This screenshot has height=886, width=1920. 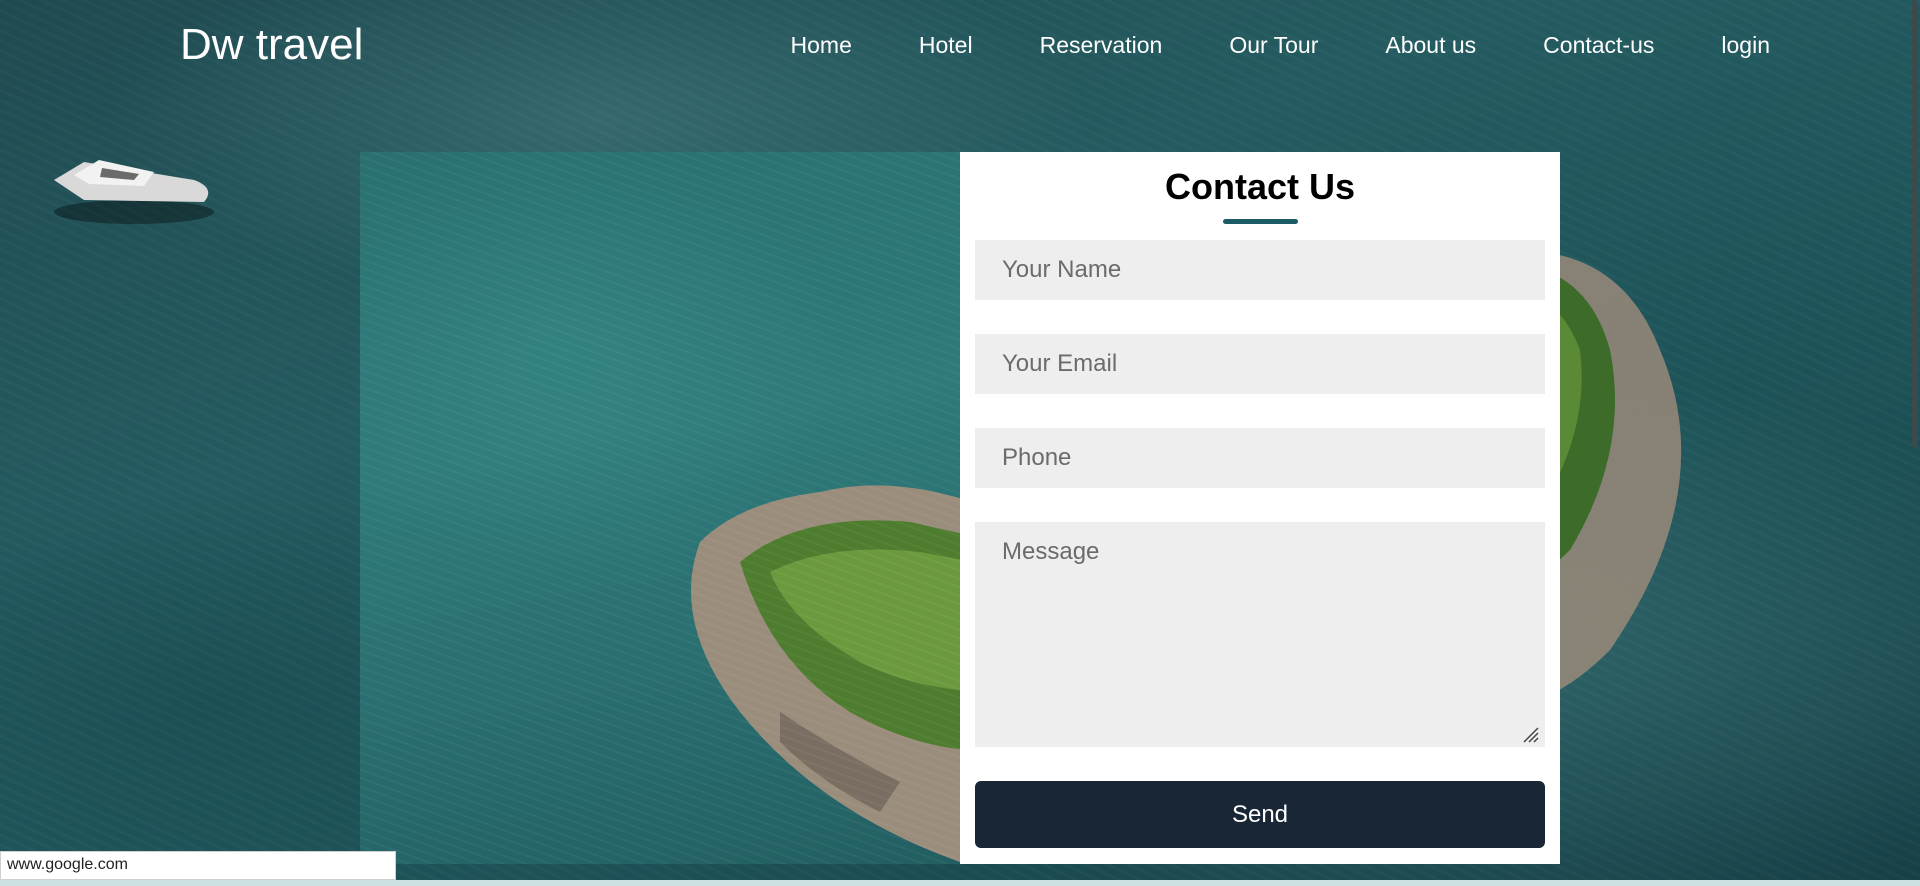 What do you see at coordinates (1430, 45) in the screenshot?
I see `nav-item-about-us: About us` at bounding box center [1430, 45].